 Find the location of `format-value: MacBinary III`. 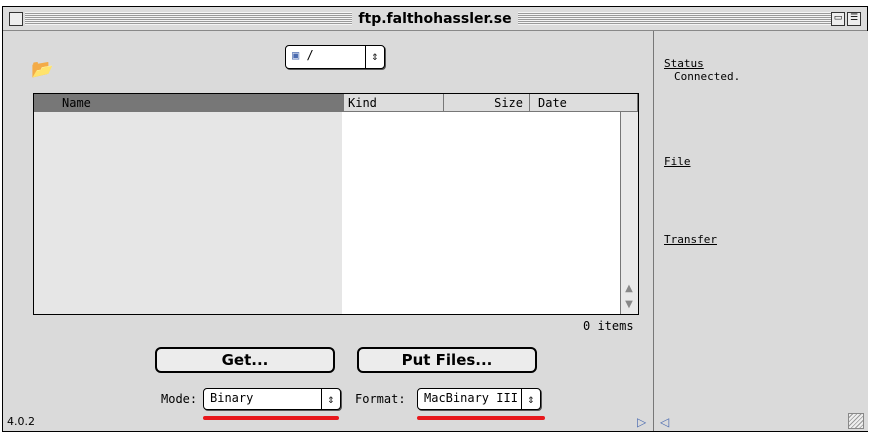

format-value: MacBinary III is located at coordinates (471, 398).